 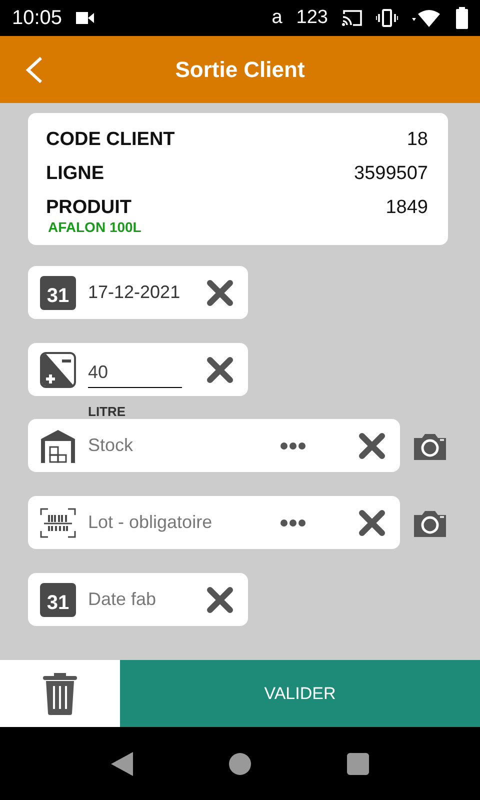 I want to click on cast-icon, so click(x=352, y=18).